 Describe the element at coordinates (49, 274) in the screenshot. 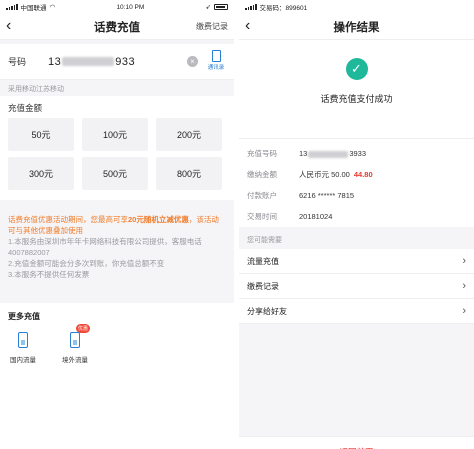

I see `note-line-3: 3.本服务不提供任何发票` at that location.